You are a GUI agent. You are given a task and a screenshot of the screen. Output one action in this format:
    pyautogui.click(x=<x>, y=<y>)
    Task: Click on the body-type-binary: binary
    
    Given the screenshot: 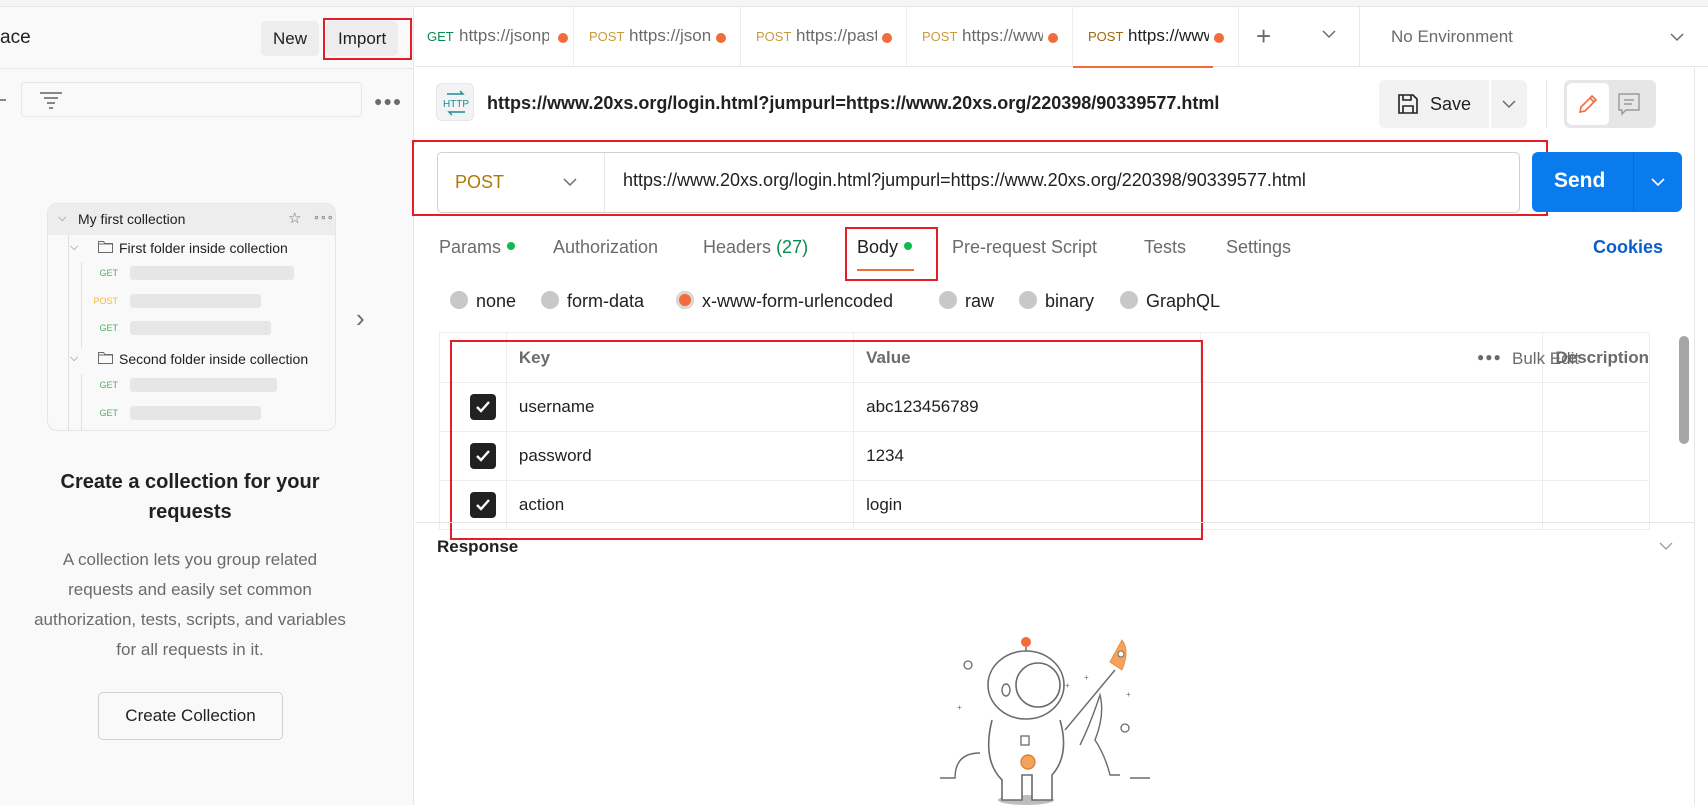 What is the action you would take?
    pyautogui.click(x=1056, y=301)
    